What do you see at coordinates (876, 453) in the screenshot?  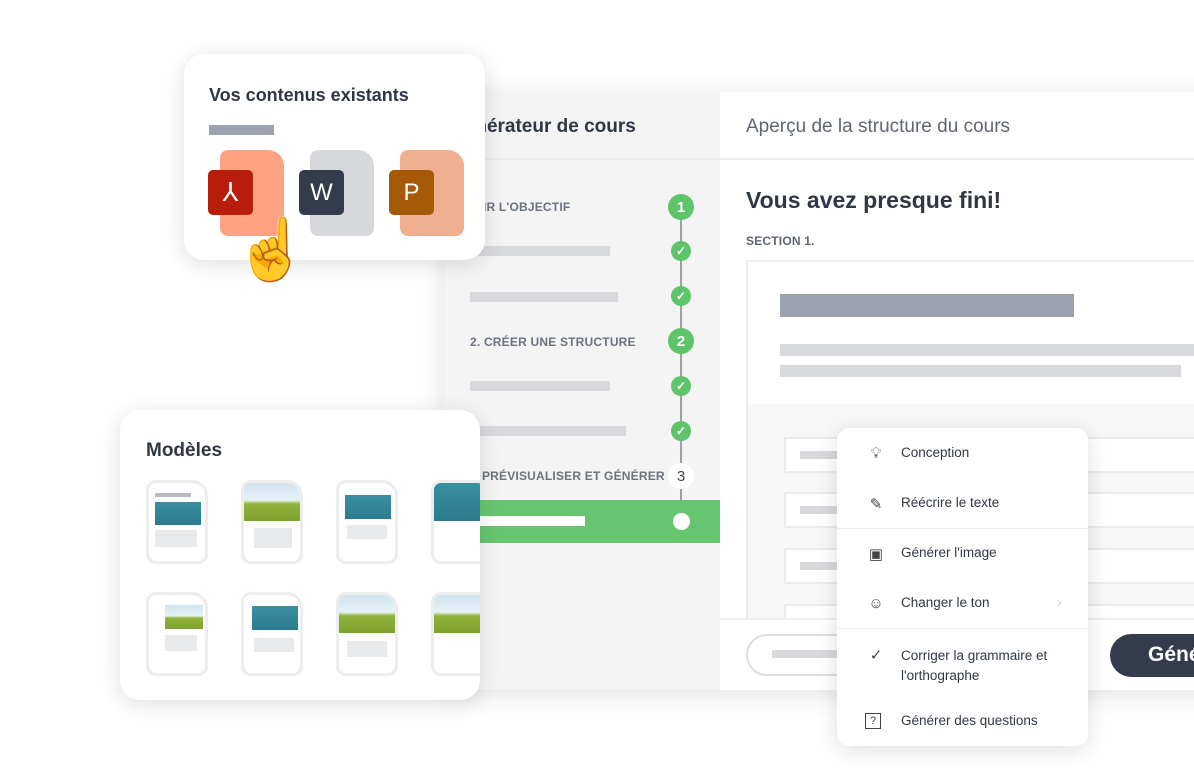 I see `lightbulb-sparkle-icon: 💡︎` at bounding box center [876, 453].